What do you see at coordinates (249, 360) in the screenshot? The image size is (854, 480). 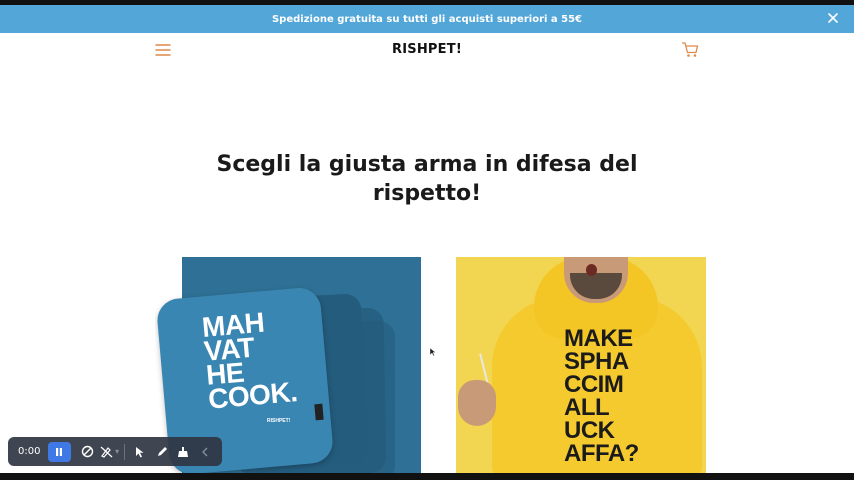 I see `pillow-print-text: MAH VAT HE COOK.` at bounding box center [249, 360].